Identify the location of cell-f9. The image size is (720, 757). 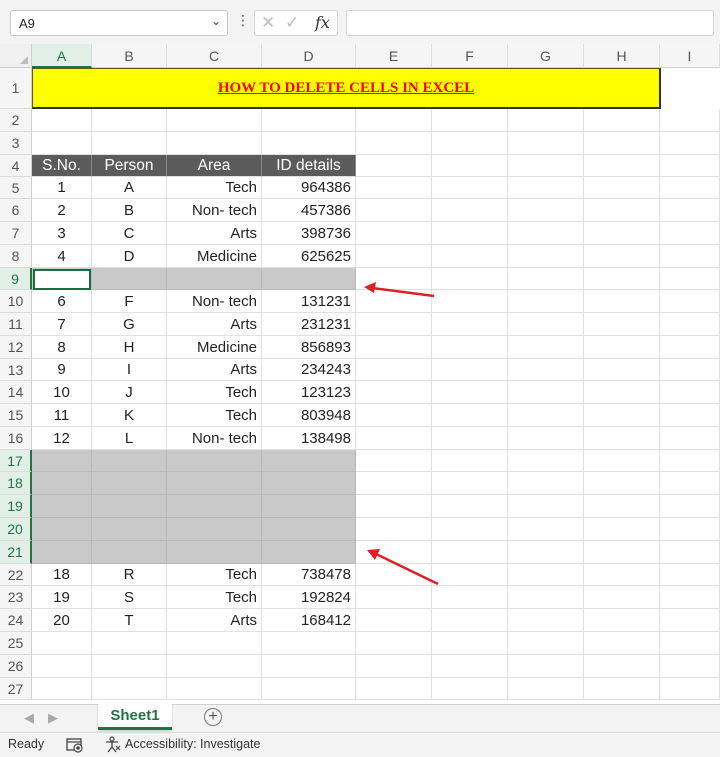
(470, 279).